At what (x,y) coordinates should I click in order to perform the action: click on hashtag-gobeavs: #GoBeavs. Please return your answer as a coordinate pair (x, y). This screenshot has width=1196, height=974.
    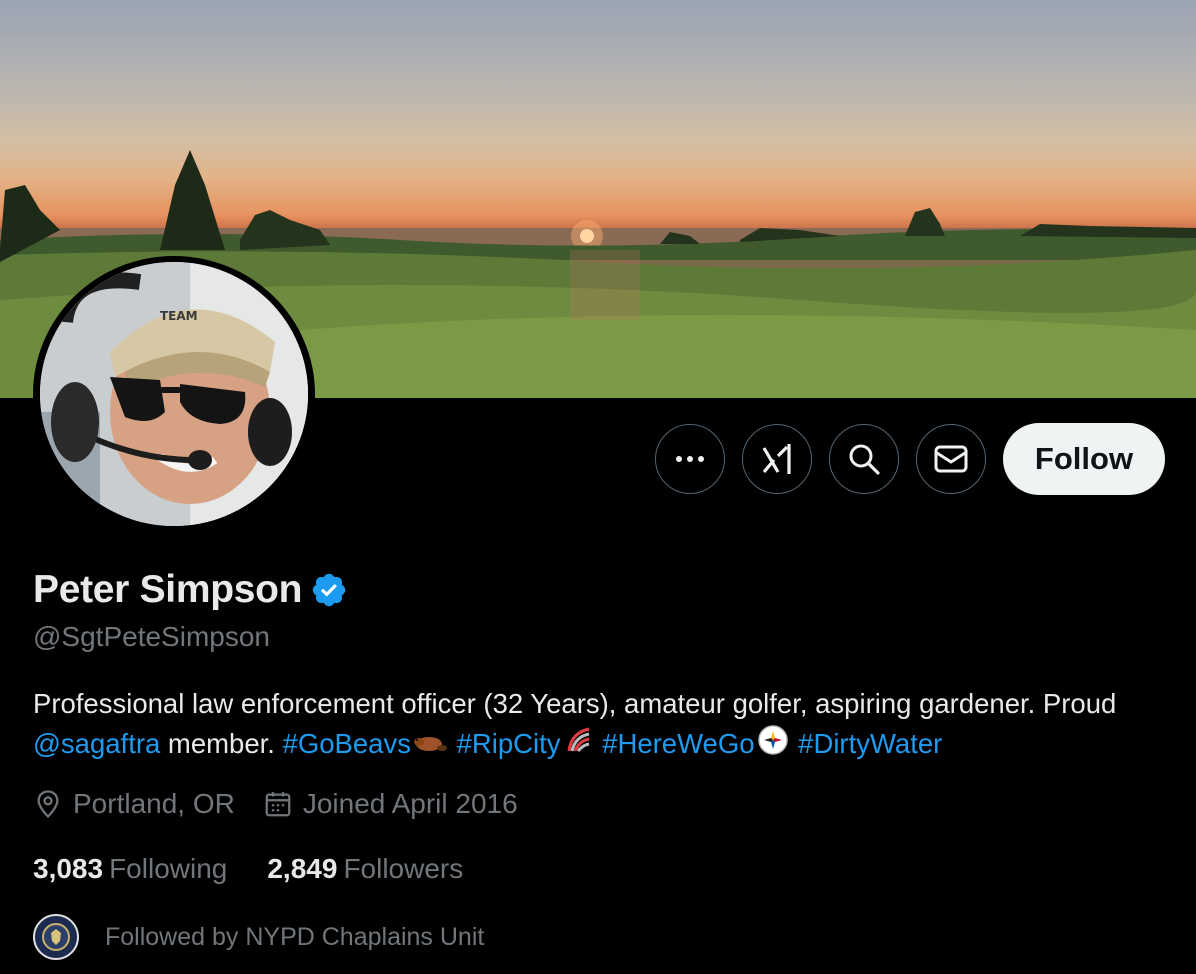
    Looking at the image, I should click on (347, 743).